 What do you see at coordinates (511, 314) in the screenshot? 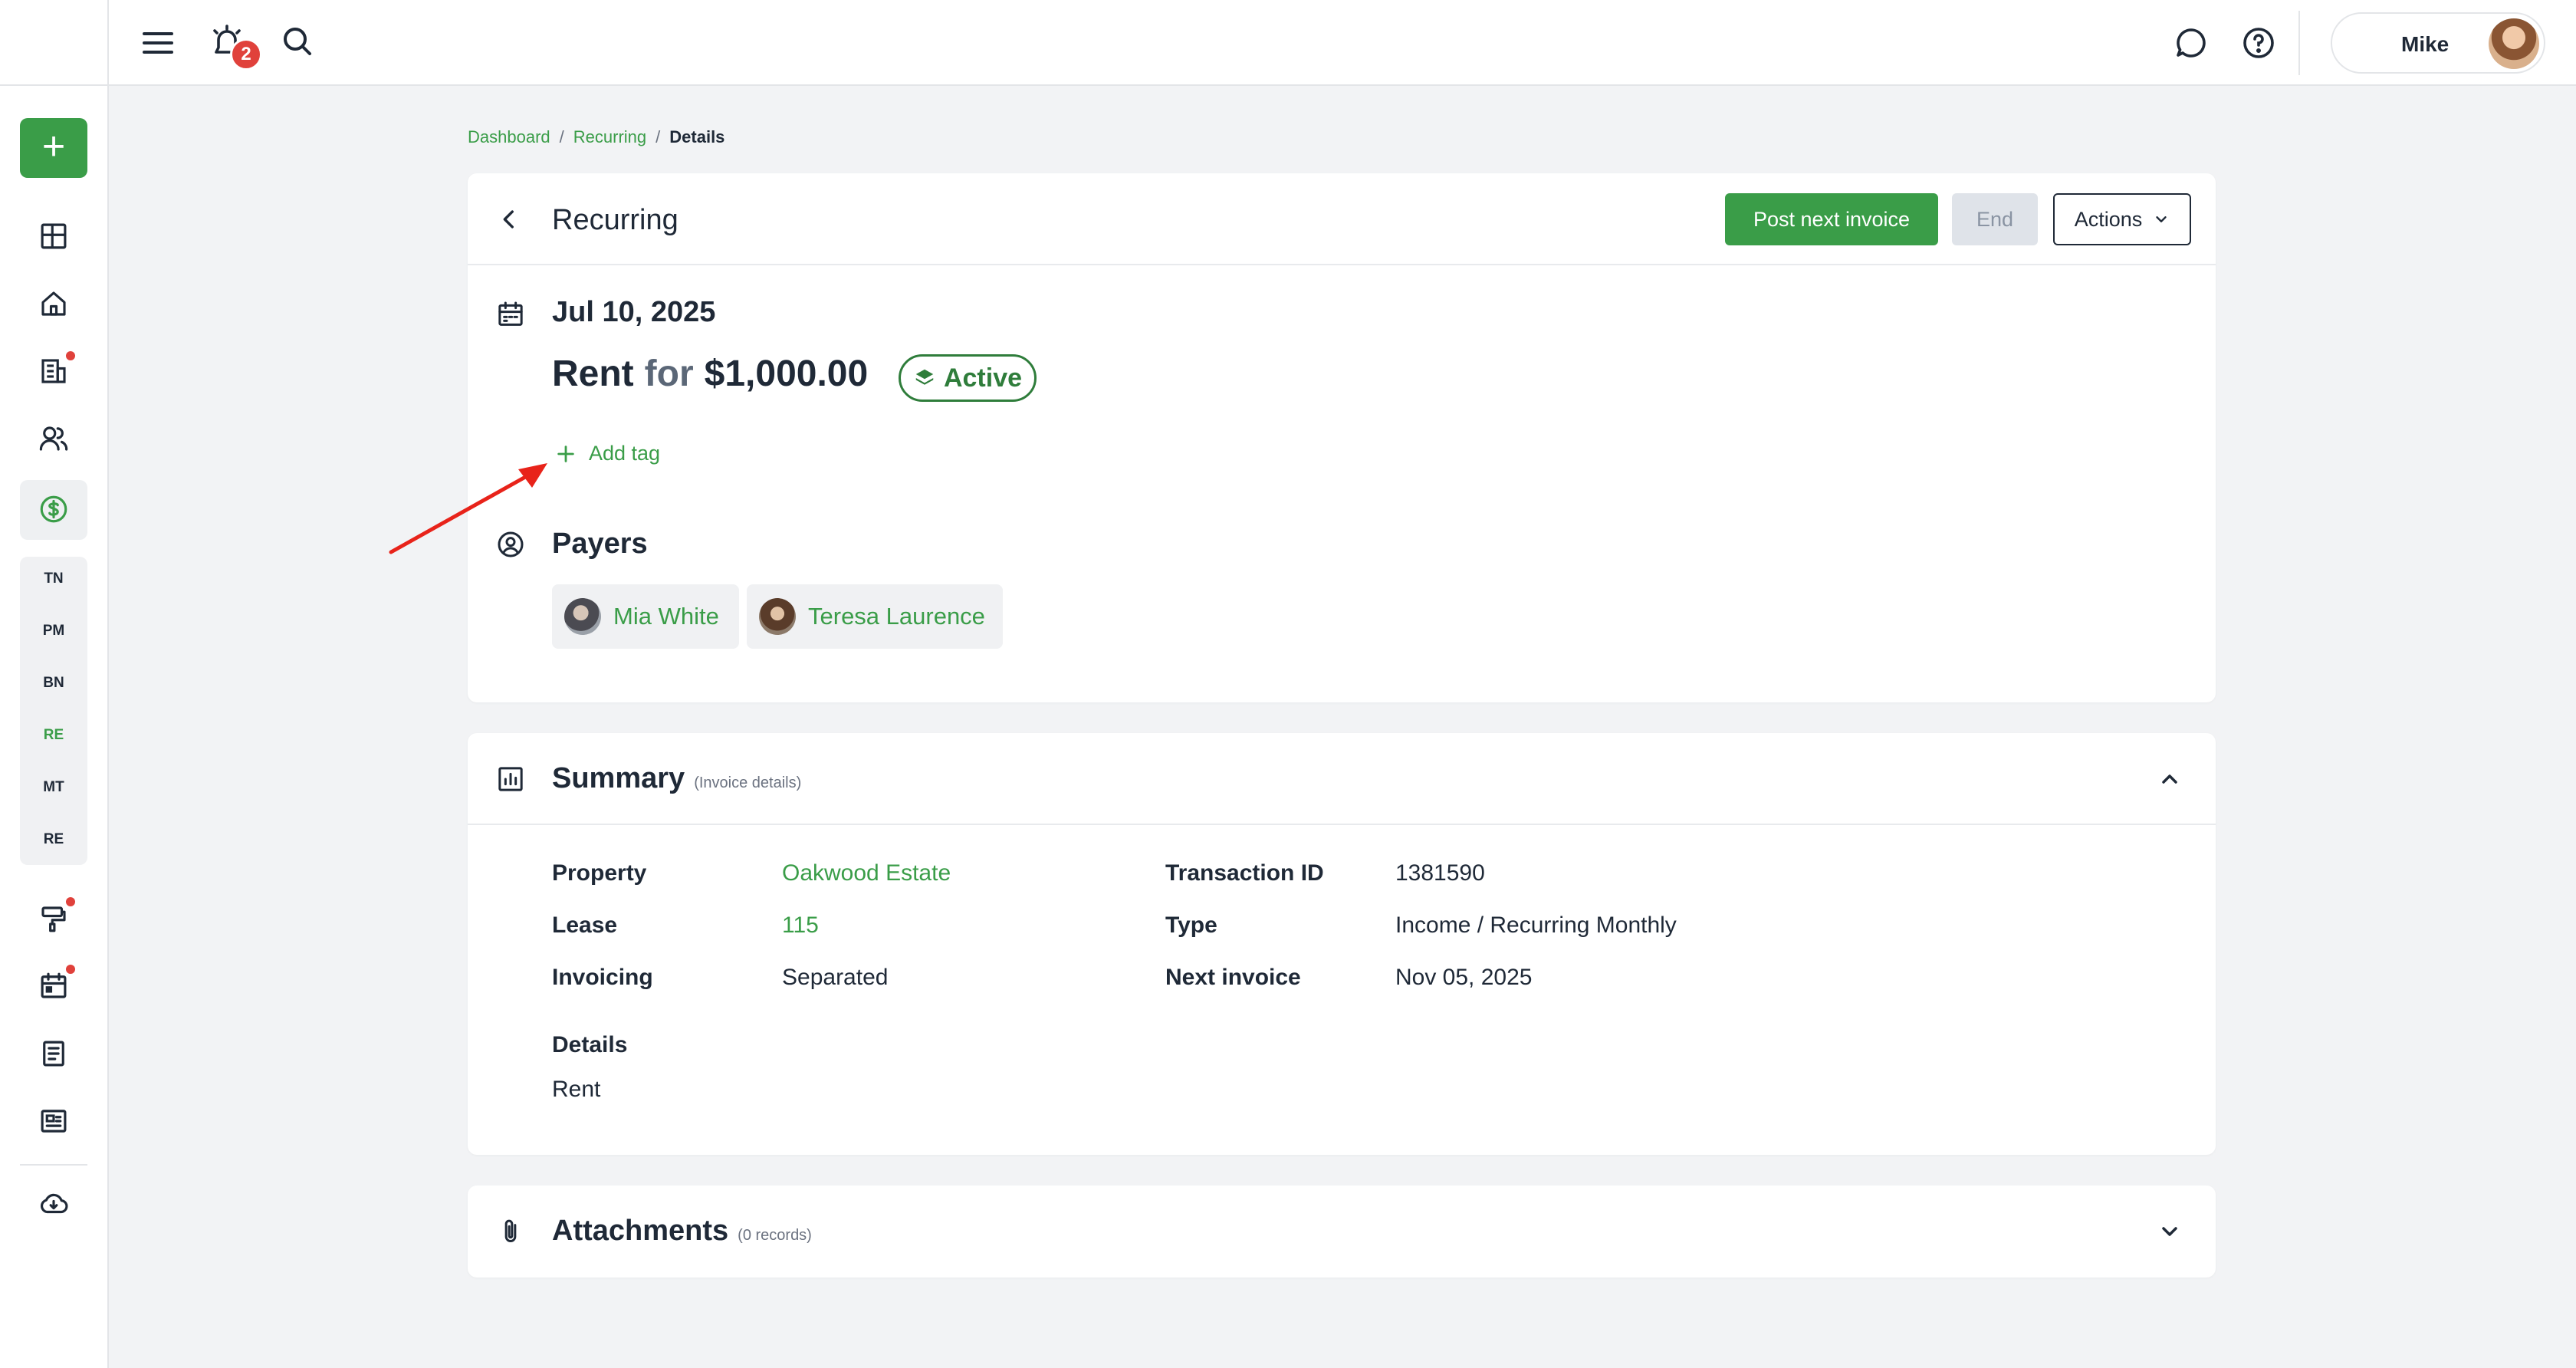
I see `calendar-icon` at bounding box center [511, 314].